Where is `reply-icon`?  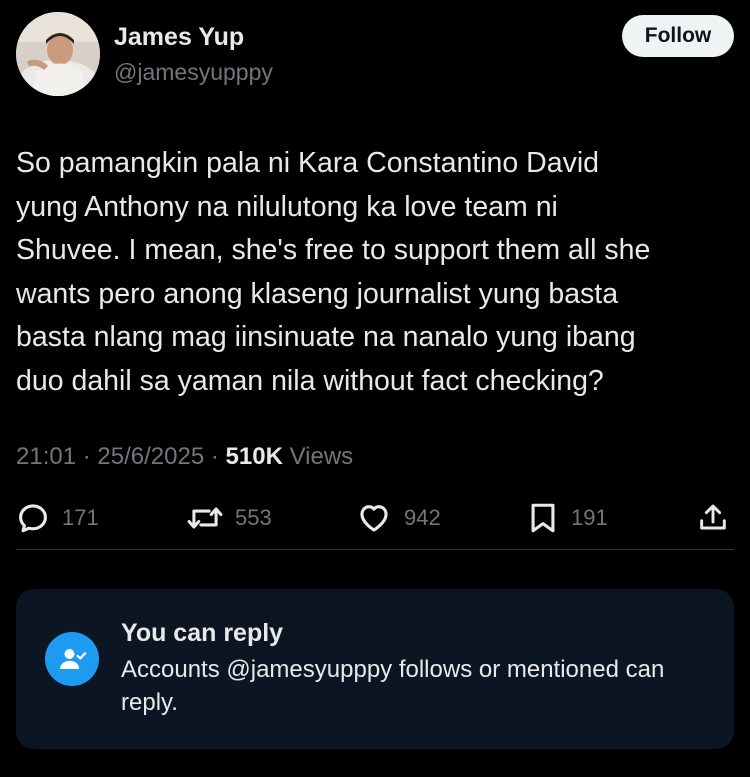 reply-icon is located at coordinates (33, 518).